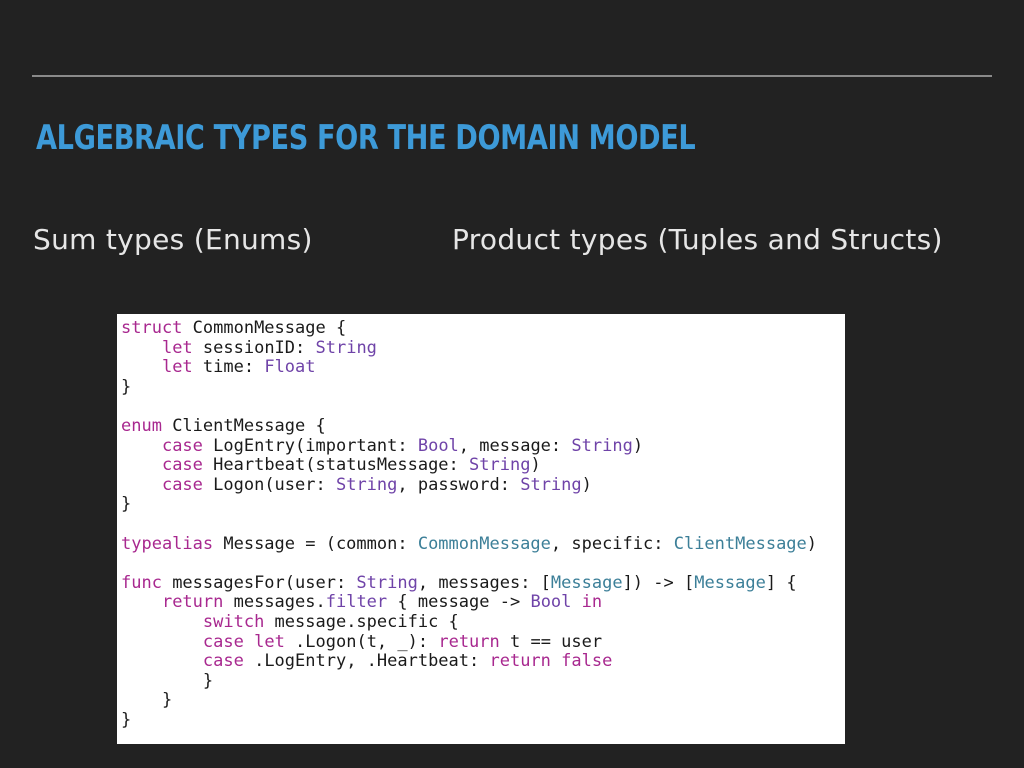 The image size is (1024, 768). Describe the element at coordinates (469, 328) in the screenshot. I see `code-line: struct CommonMessage {` at that location.